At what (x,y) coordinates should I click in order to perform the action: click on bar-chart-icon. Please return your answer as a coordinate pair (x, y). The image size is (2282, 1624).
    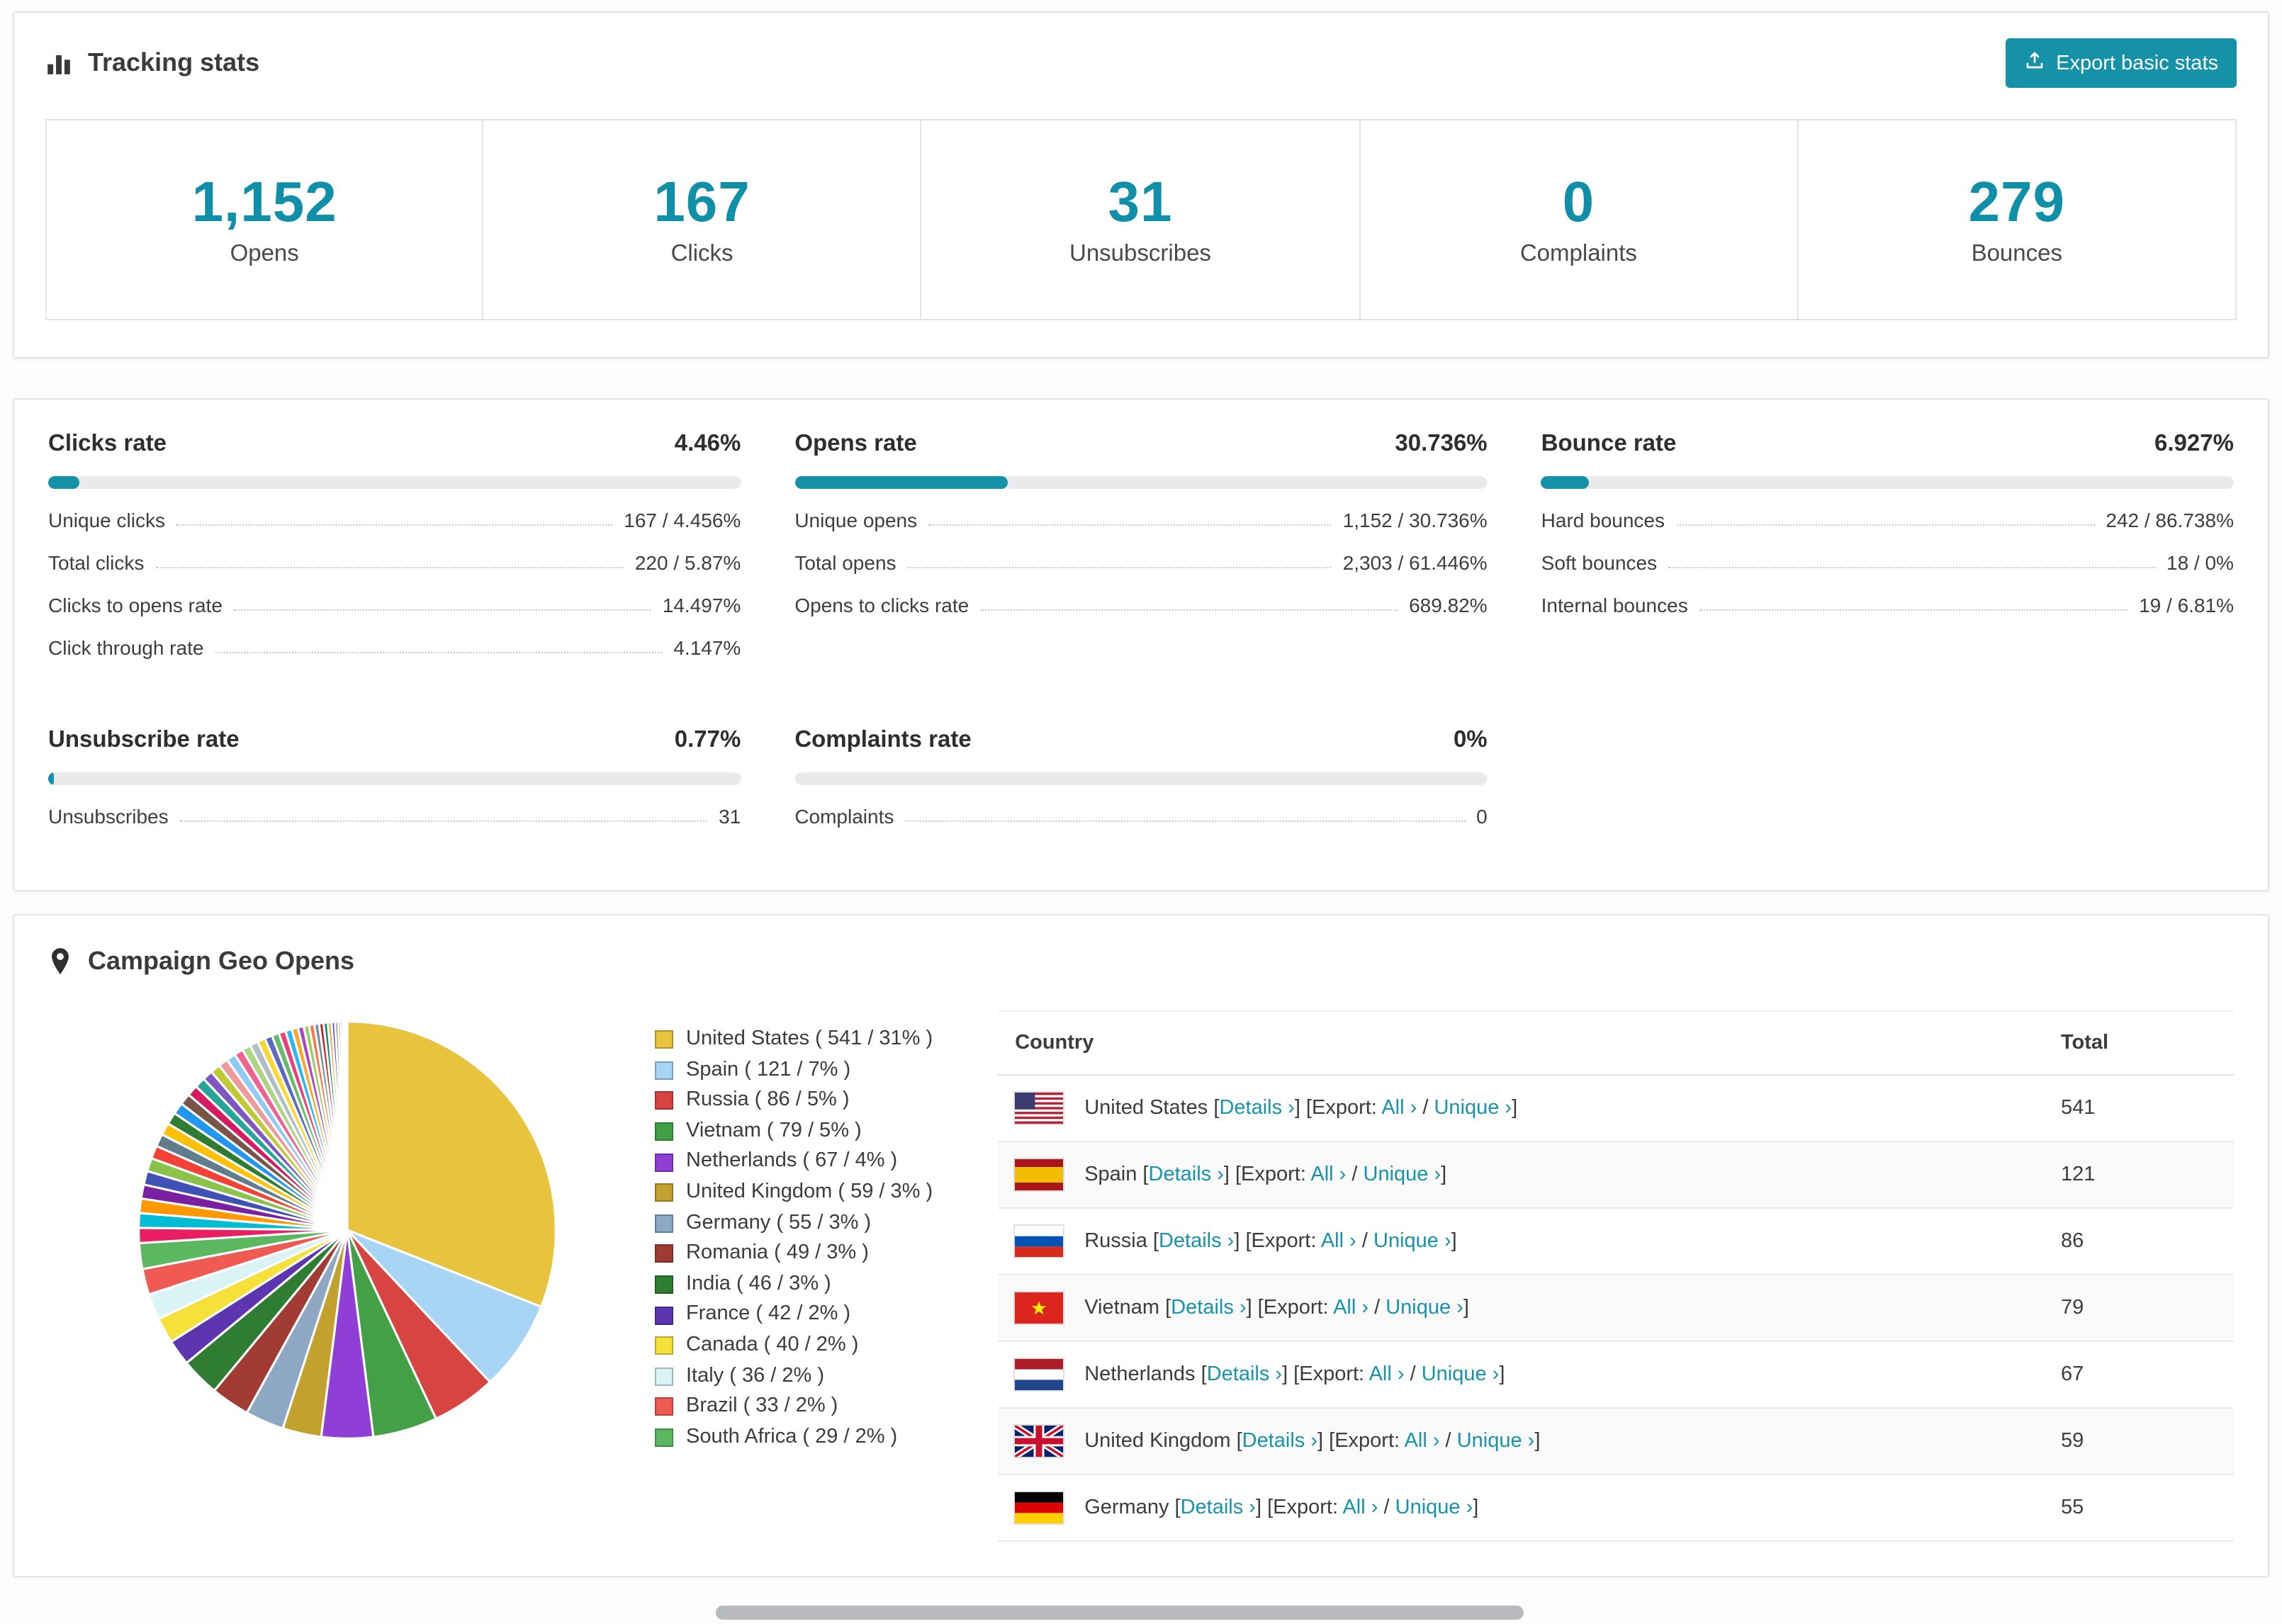
    Looking at the image, I should click on (59, 63).